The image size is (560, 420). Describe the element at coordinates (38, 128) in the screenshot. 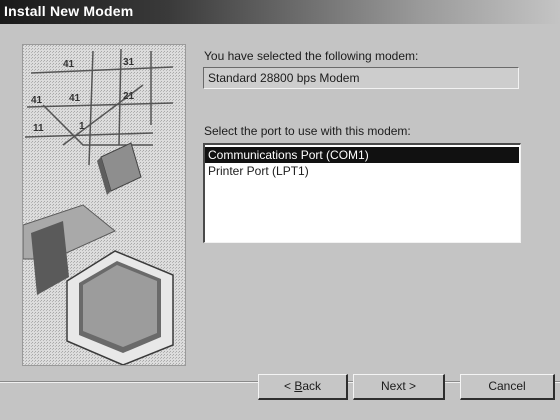

I see `svg-text: 11` at that location.